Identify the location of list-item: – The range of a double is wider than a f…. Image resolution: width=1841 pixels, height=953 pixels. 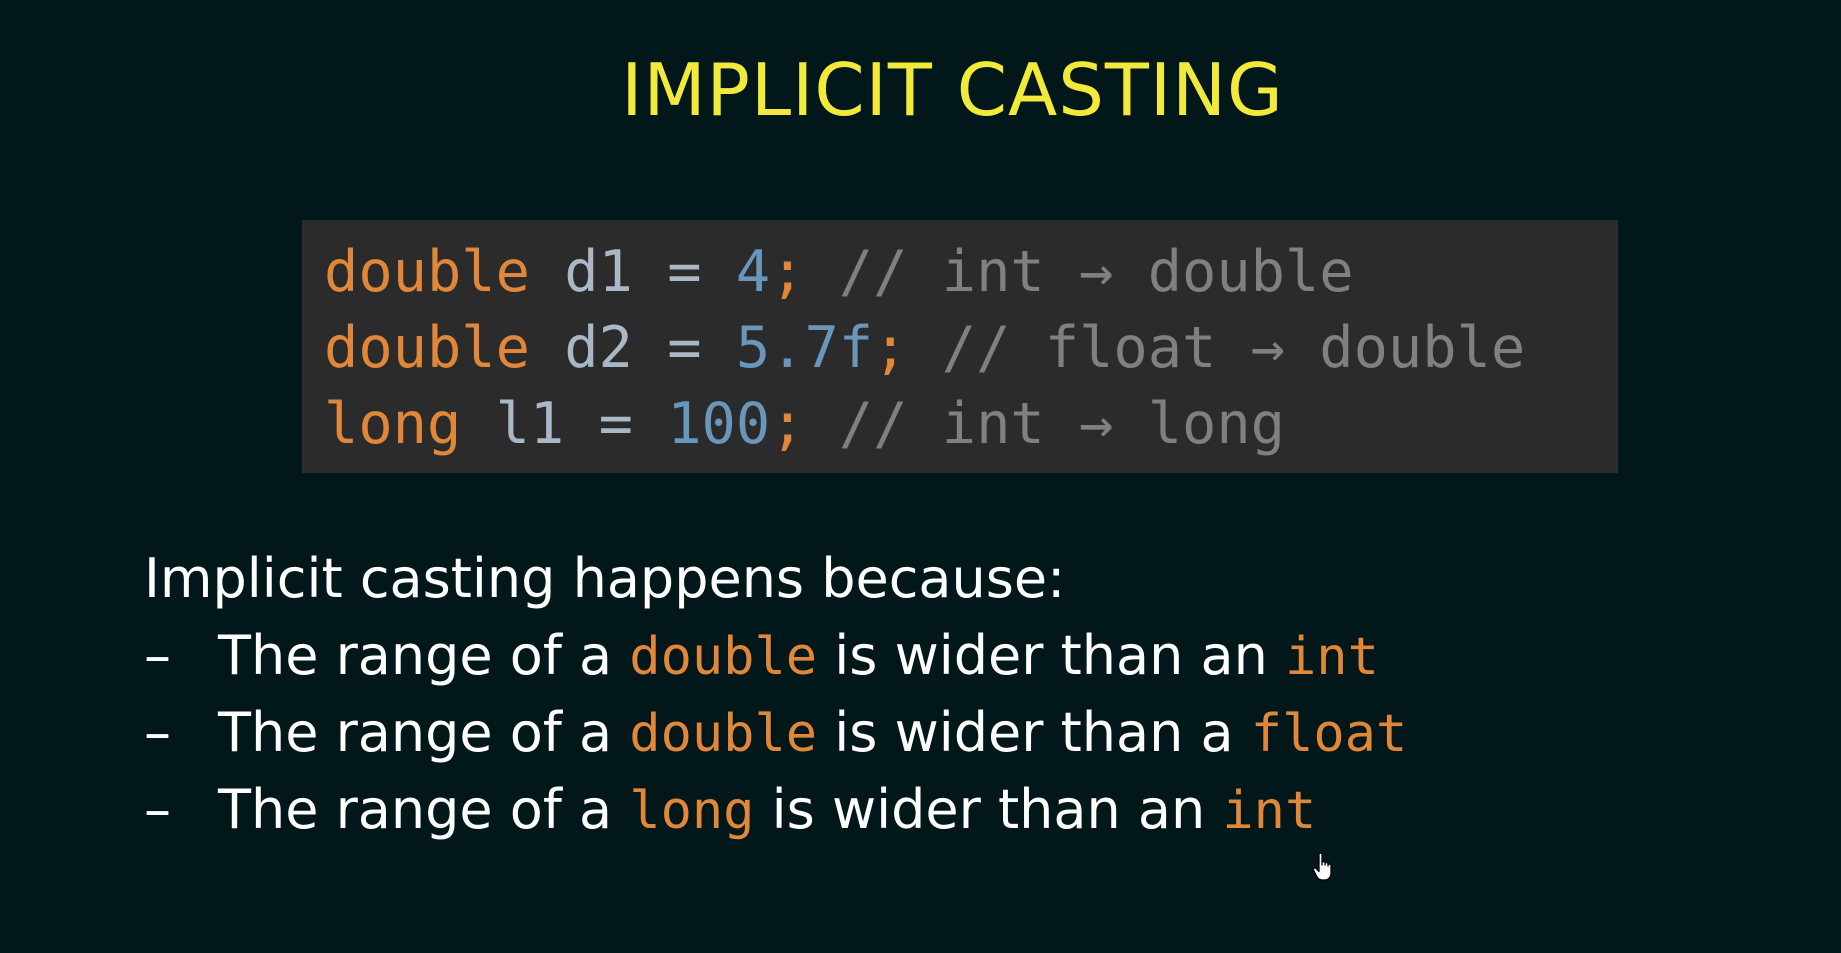
(775, 732).